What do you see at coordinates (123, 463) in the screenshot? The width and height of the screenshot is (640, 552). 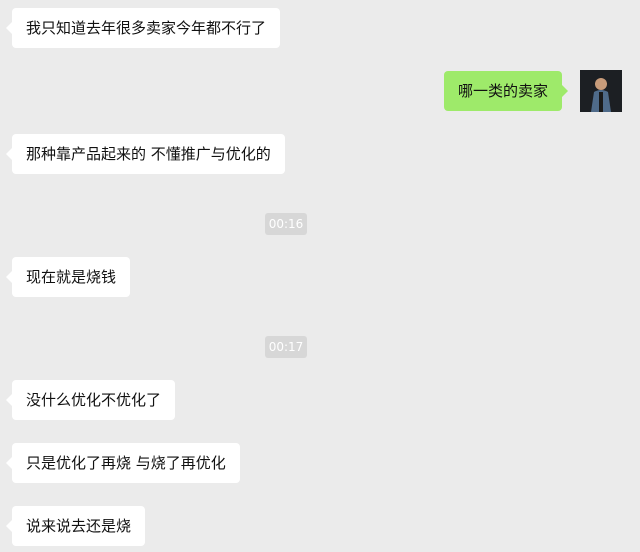 I see `message-bubble-left: 只是优化了再烧 与烧了再优化` at bounding box center [123, 463].